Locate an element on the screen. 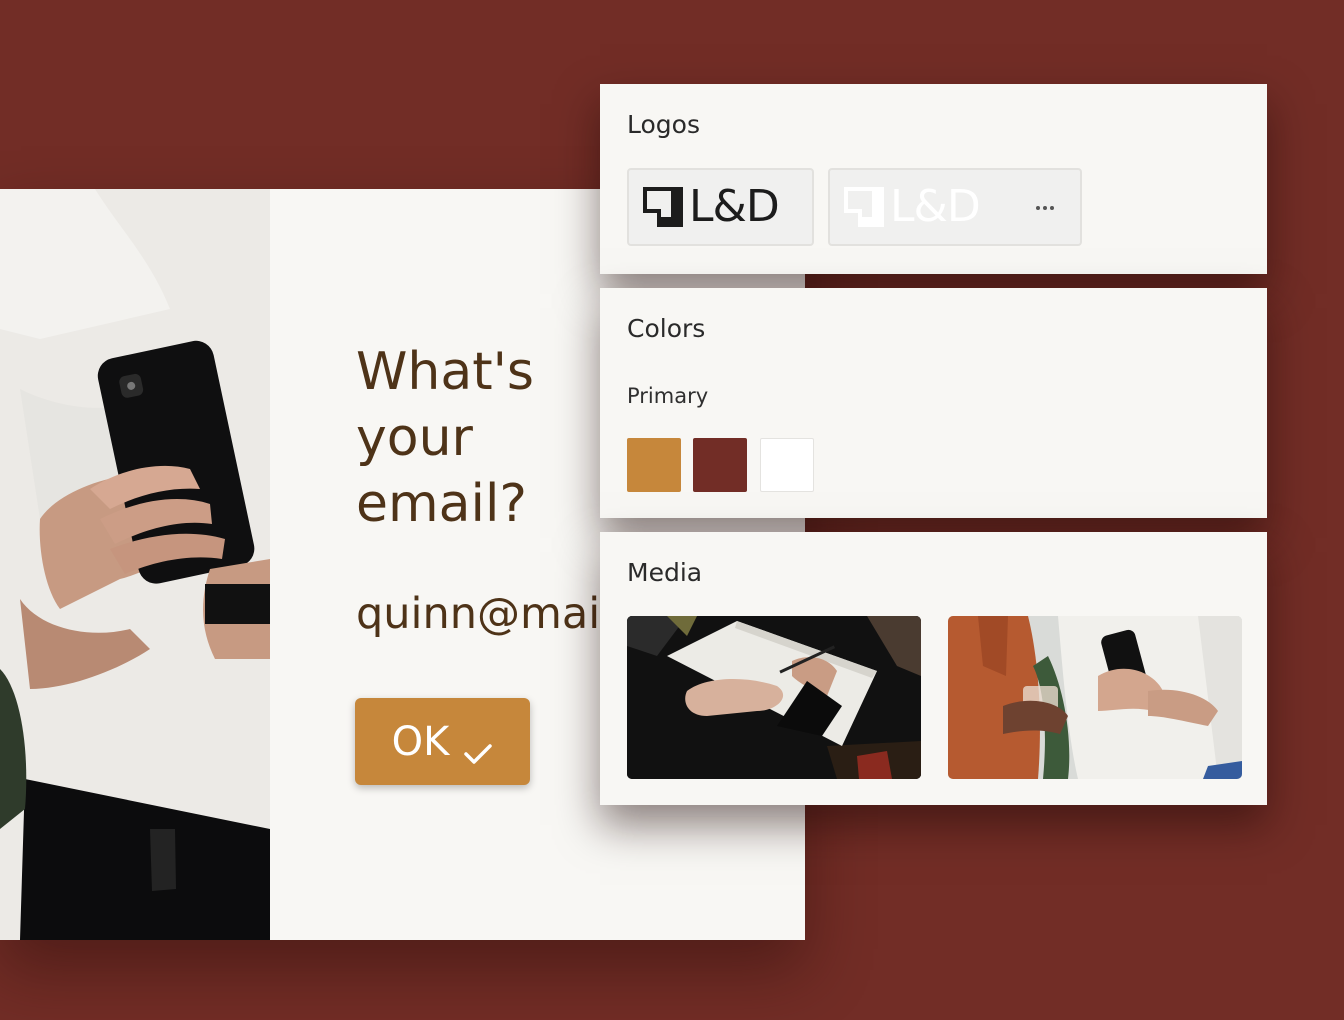 The width and height of the screenshot is (1344, 1020). person-holding-phone-image is located at coordinates (135, 564).